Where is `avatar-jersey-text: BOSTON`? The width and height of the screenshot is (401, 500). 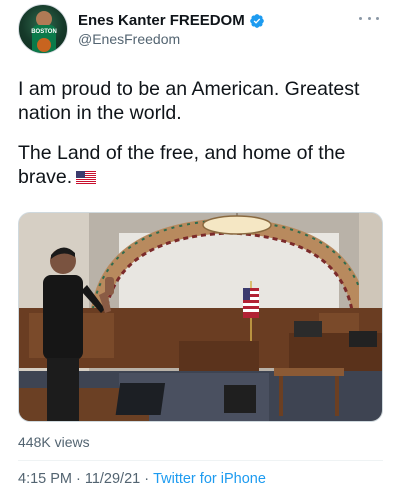 avatar-jersey-text: BOSTON is located at coordinates (44, 32).